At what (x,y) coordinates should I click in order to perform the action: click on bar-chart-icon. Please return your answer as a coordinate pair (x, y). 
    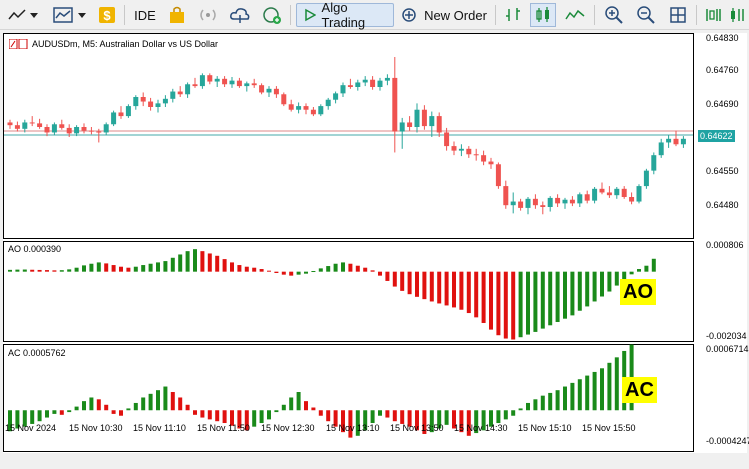
    Looking at the image, I should click on (513, 15).